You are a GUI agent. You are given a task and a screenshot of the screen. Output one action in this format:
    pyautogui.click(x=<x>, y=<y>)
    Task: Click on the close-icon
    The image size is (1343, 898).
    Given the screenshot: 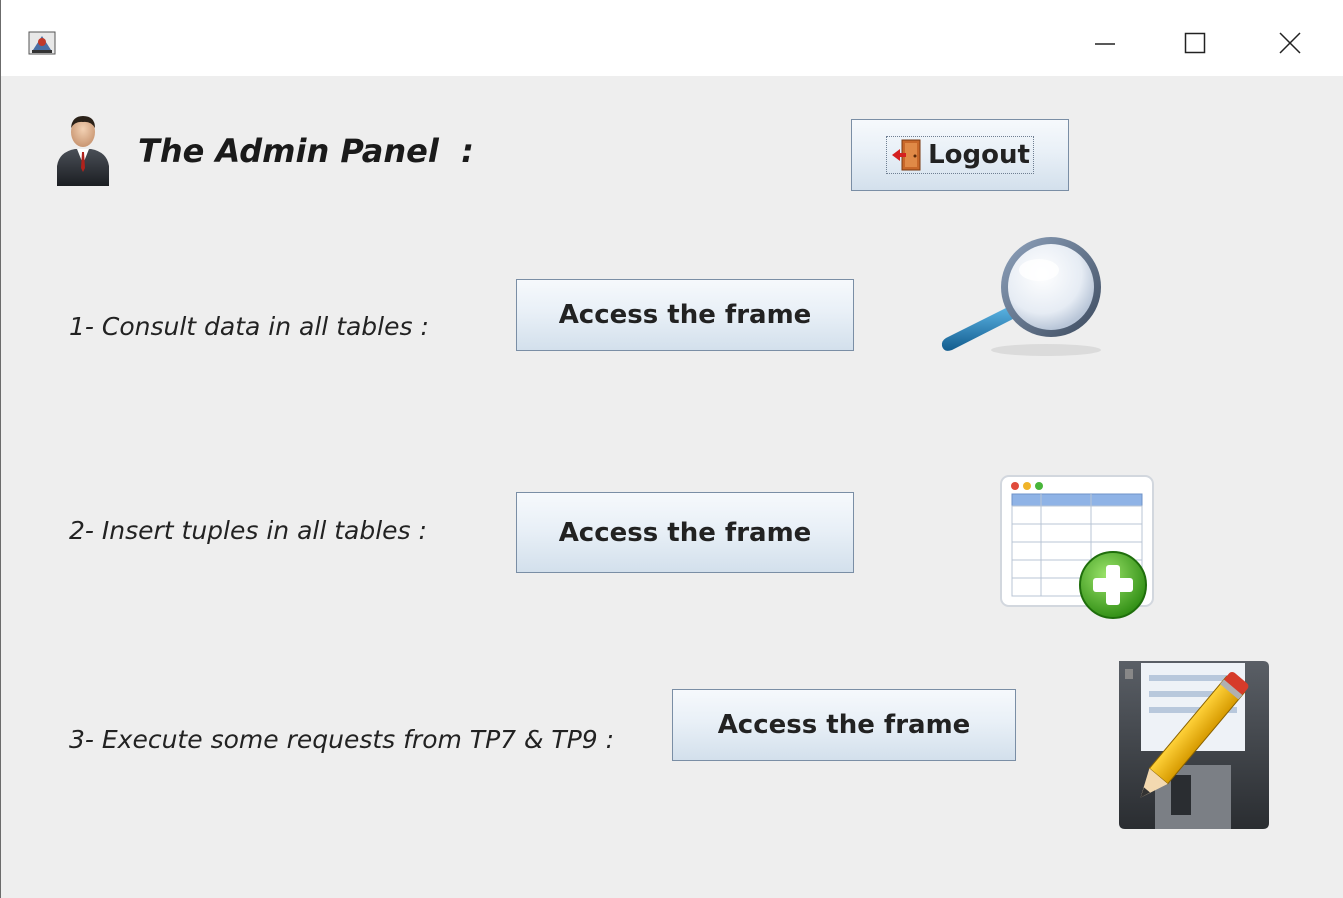 What is the action you would take?
    pyautogui.click(x=1290, y=43)
    